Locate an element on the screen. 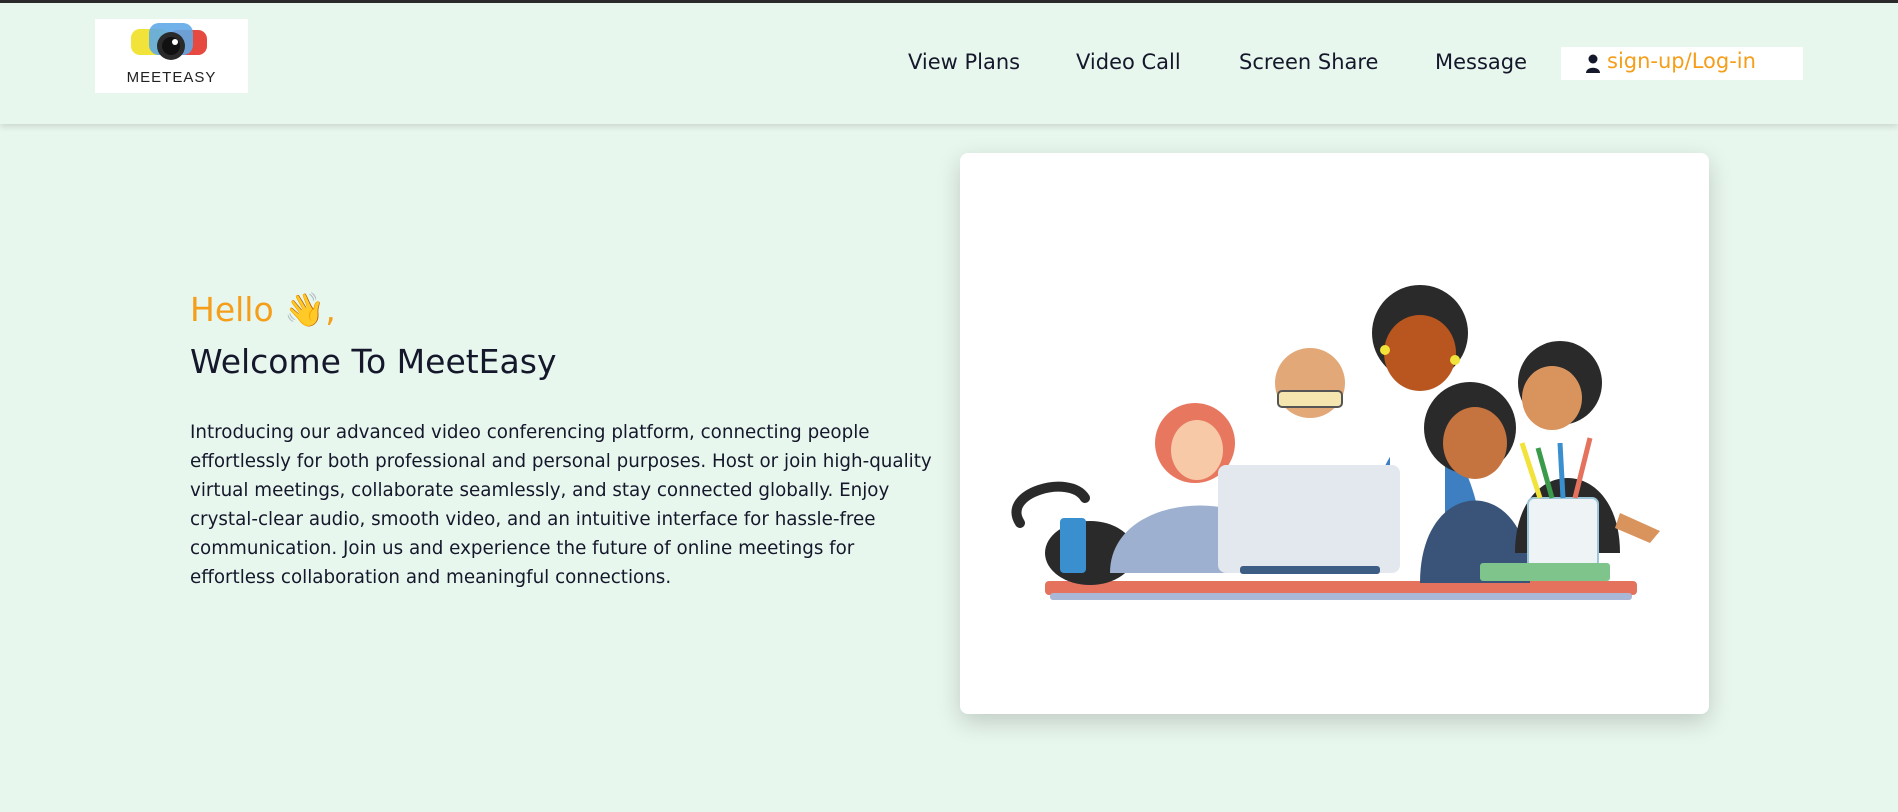 This screenshot has width=1898, height=812. nav-screen-share: Screen Share is located at coordinates (1308, 62).